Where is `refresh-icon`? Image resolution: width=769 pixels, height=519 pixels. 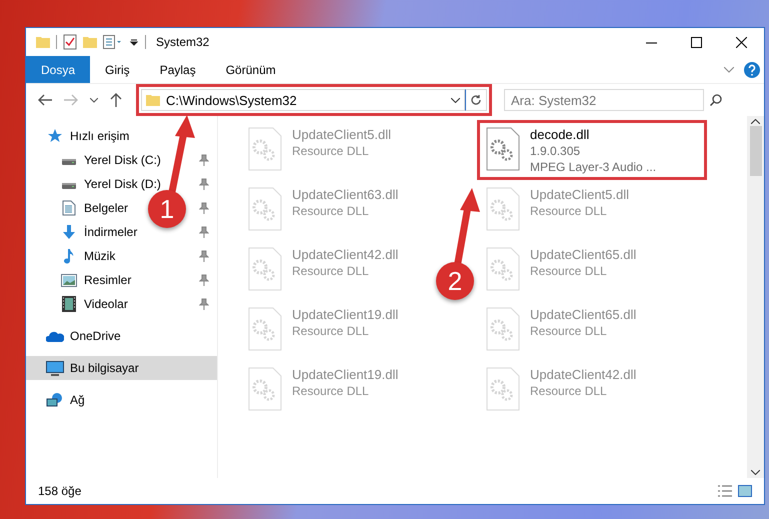 refresh-icon is located at coordinates (476, 100).